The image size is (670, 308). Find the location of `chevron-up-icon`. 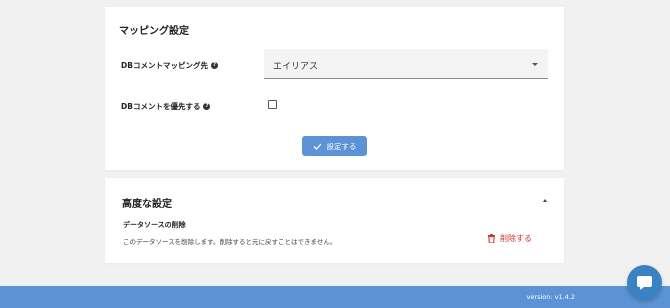

chevron-up-icon is located at coordinates (545, 200).